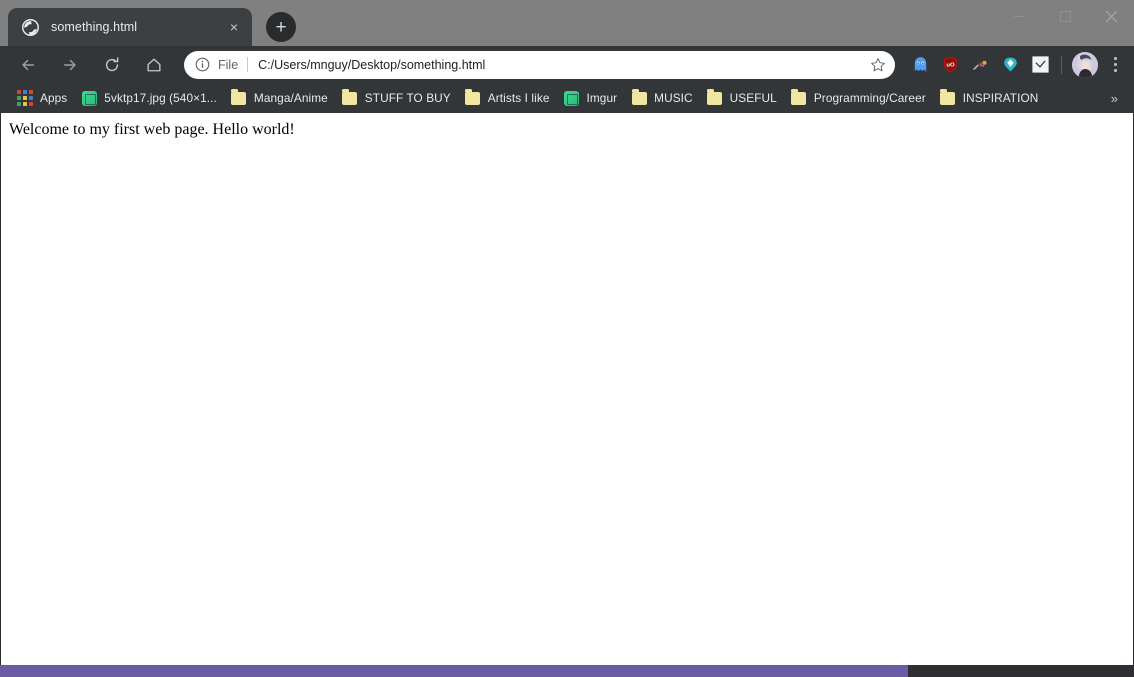 This screenshot has height=677, width=1134. Describe the element at coordinates (4, 23) in the screenshot. I see `tabstrip-left-spacer` at that location.